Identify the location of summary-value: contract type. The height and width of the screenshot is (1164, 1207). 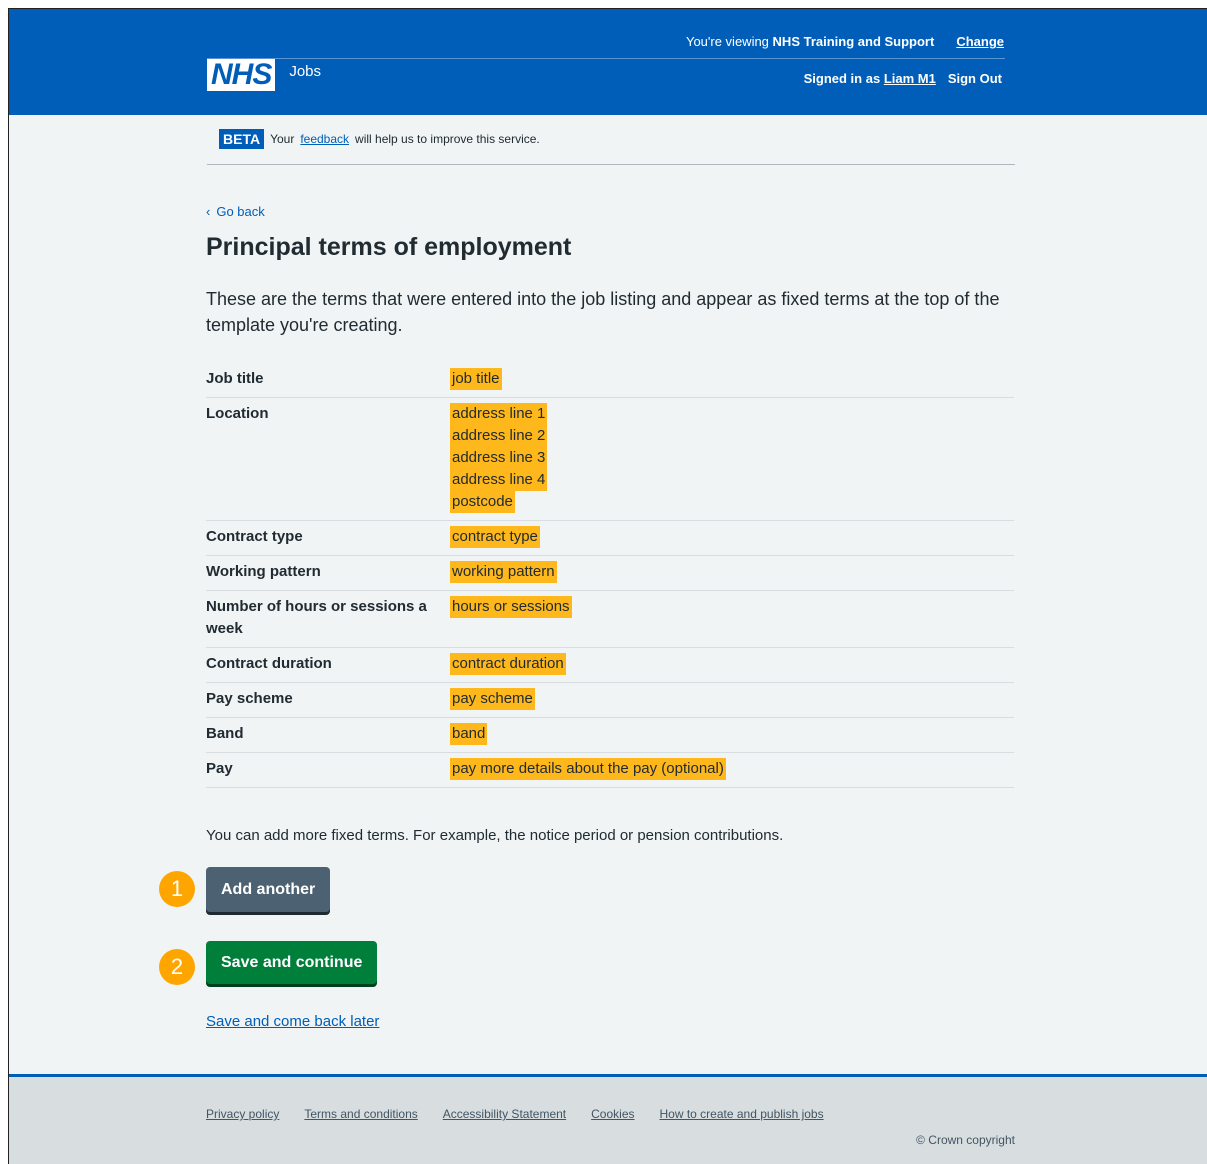
(732, 538).